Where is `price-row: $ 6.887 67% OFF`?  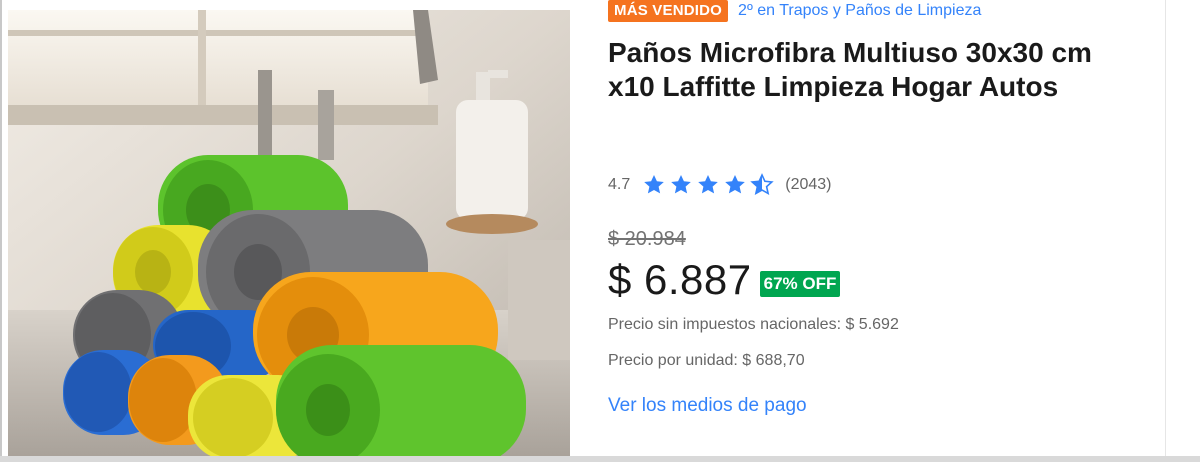
price-row: $ 6.887 67% OFF is located at coordinates (724, 280).